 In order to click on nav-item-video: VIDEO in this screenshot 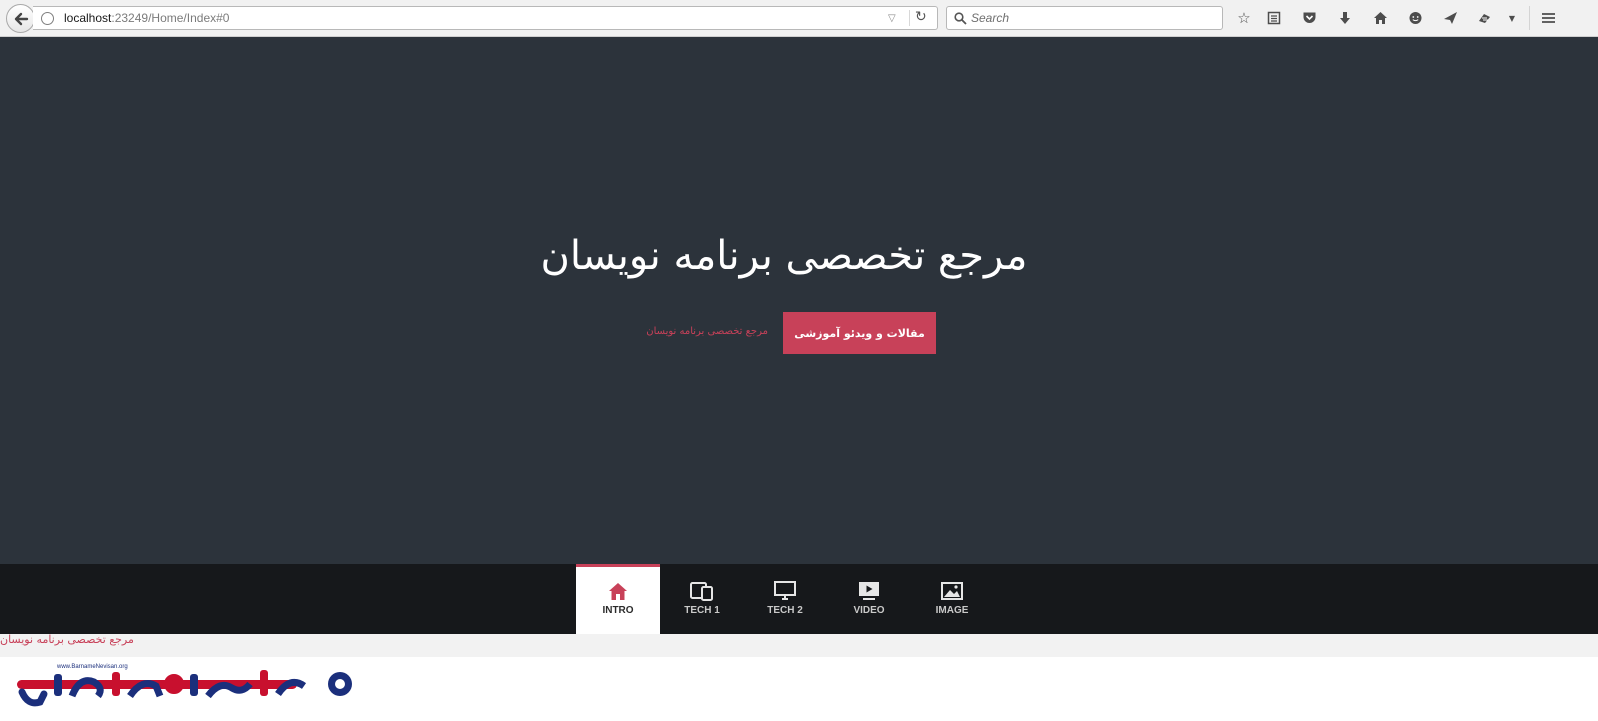, I will do `click(869, 599)`.